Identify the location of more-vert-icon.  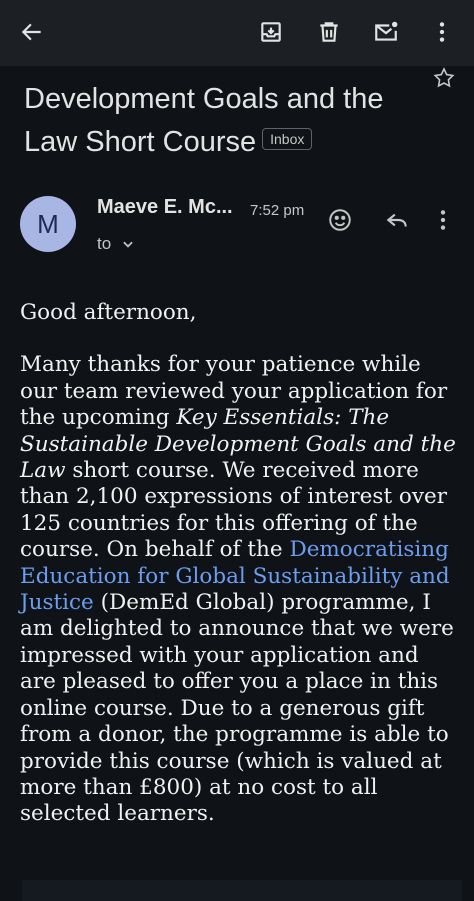
(442, 32).